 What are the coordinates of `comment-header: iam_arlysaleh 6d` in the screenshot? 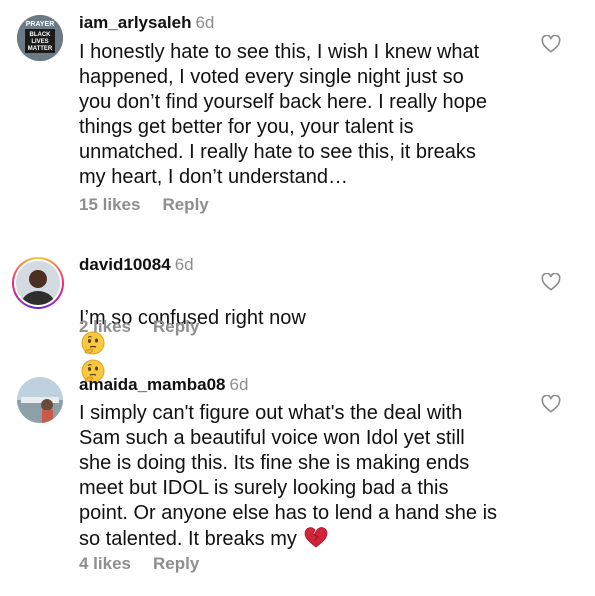 It's located at (146, 23).